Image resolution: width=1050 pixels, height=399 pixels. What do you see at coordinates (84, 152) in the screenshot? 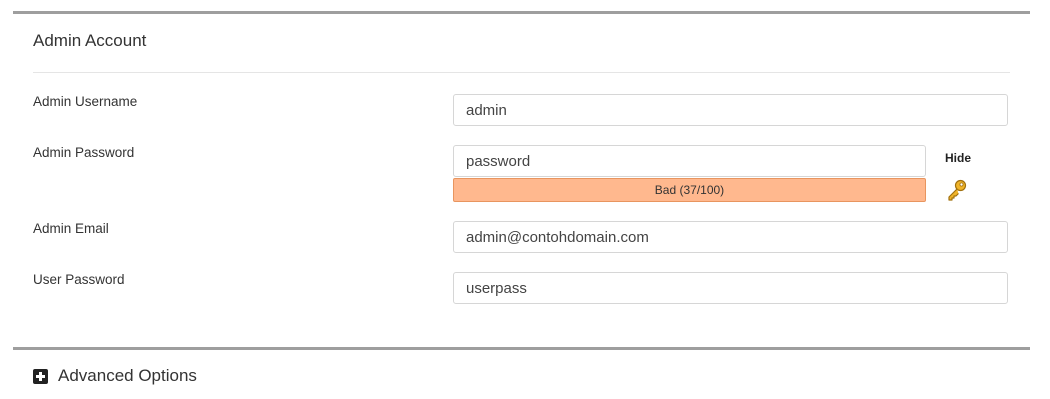
I see `admin-password-label: Admin Password` at bounding box center [84, 152].